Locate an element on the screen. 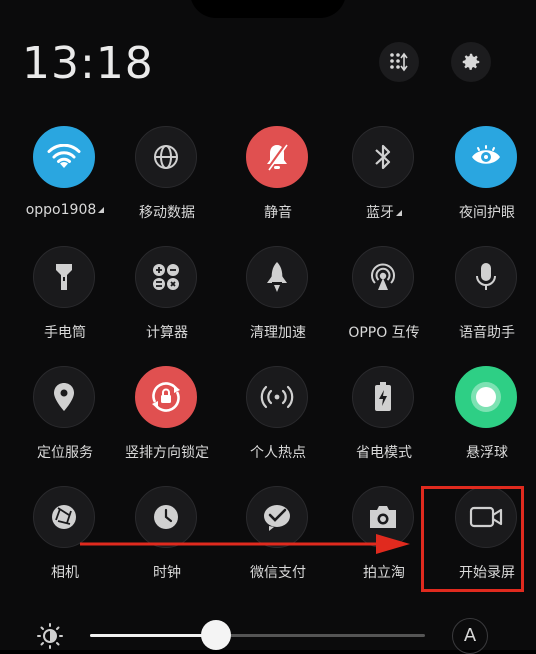  annotation-highlight-box is located at coordinates (472, 539).